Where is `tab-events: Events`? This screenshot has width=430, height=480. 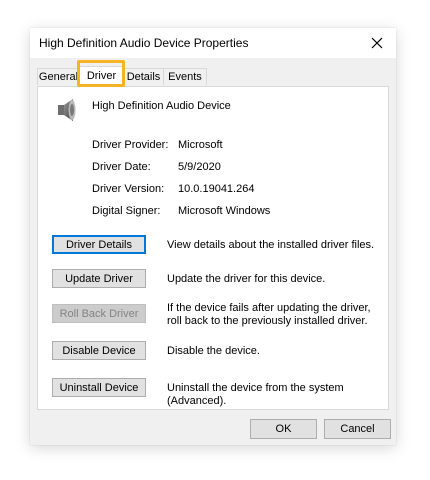 tab-events: Events is located at coordinates (185, 76).